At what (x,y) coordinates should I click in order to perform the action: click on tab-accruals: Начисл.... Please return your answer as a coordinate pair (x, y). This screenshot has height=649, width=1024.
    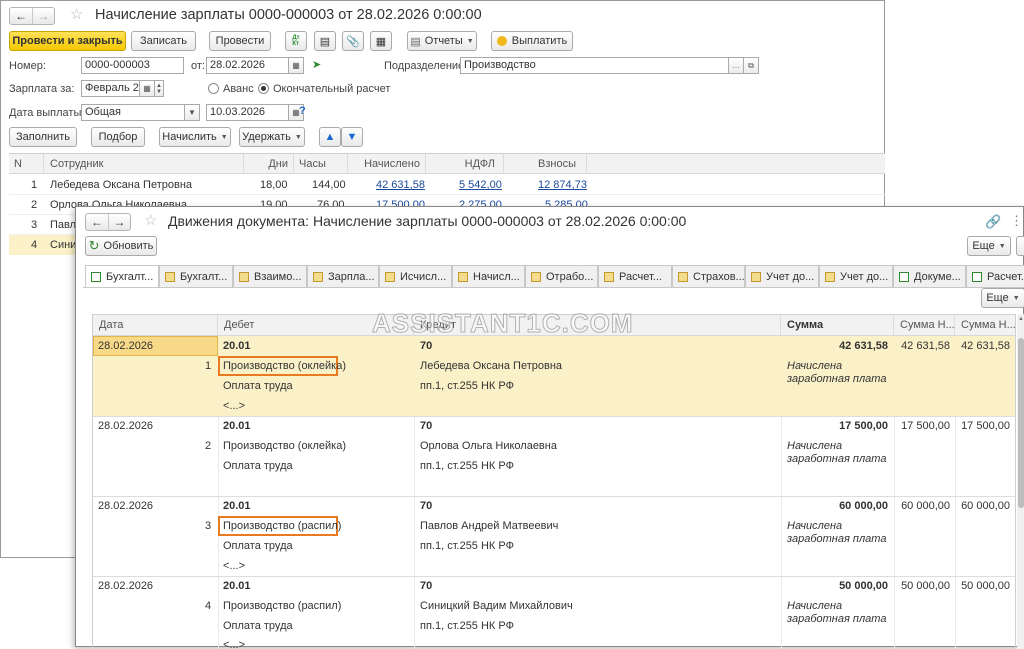
    Looking at the image, I should click on (488, 276).